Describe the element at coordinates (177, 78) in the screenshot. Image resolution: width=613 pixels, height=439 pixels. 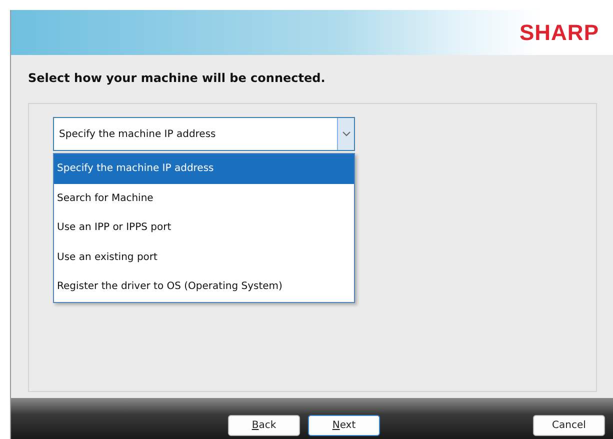
I see `instruction-text: Select how your machine will be connected.` at that location.